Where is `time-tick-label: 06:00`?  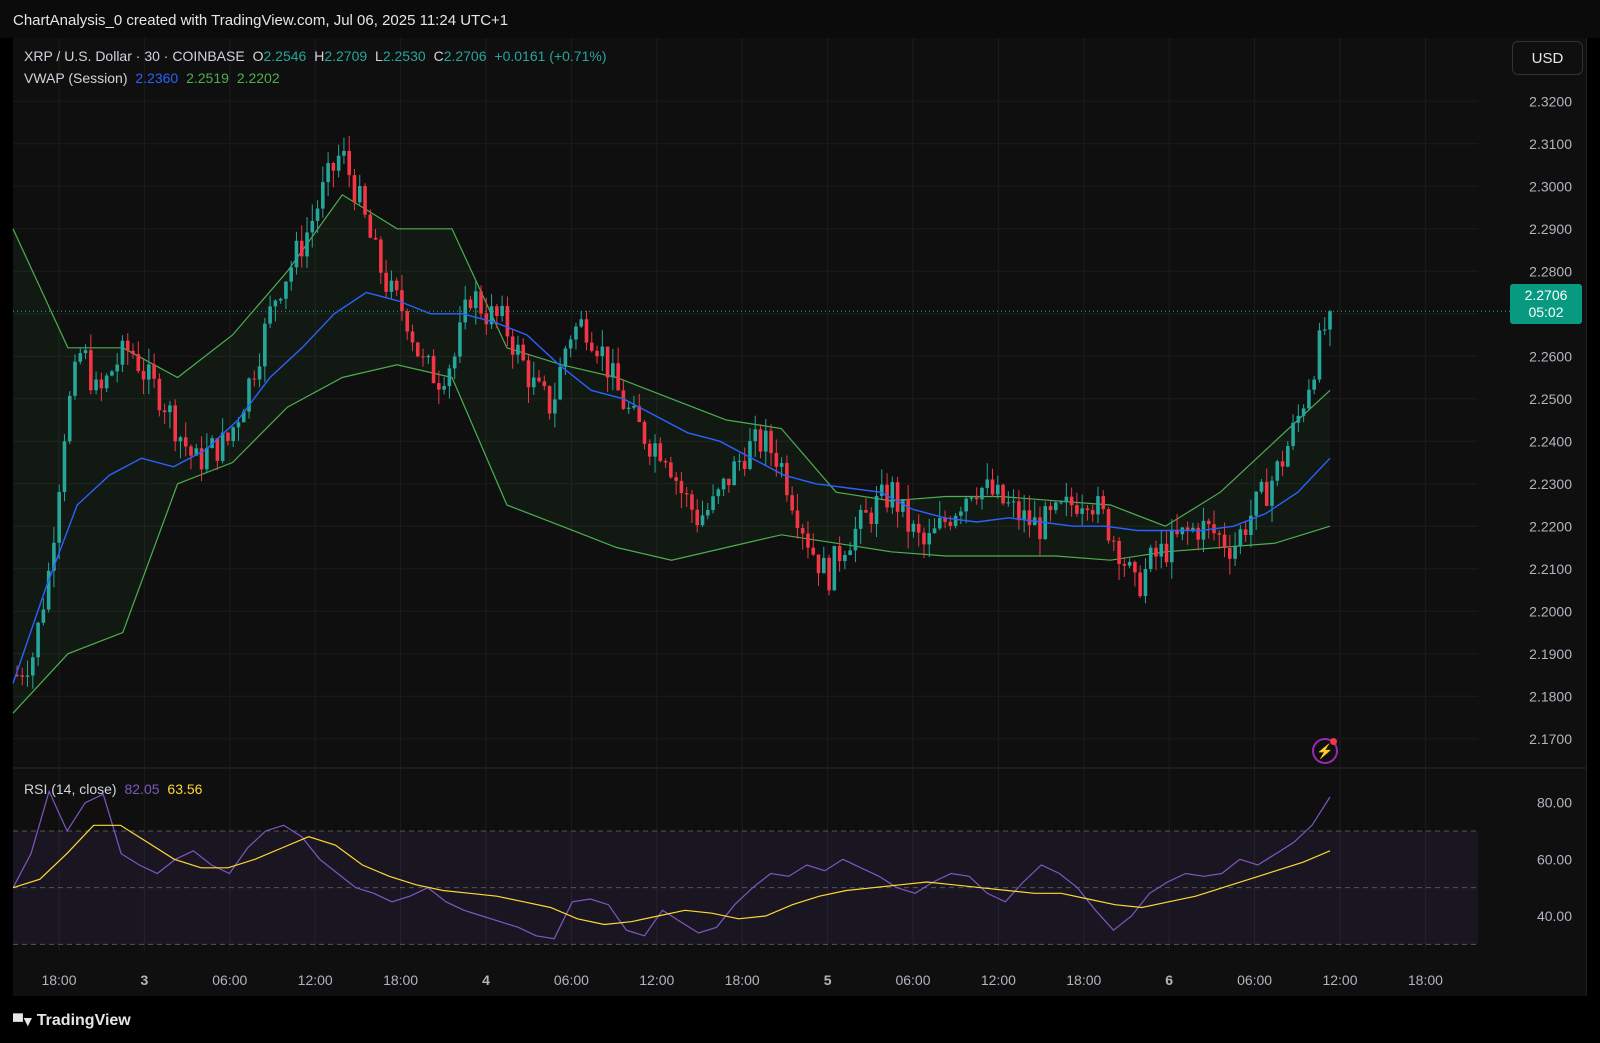 time-tick-label: 06:00 is located at coordinates (229, 980).